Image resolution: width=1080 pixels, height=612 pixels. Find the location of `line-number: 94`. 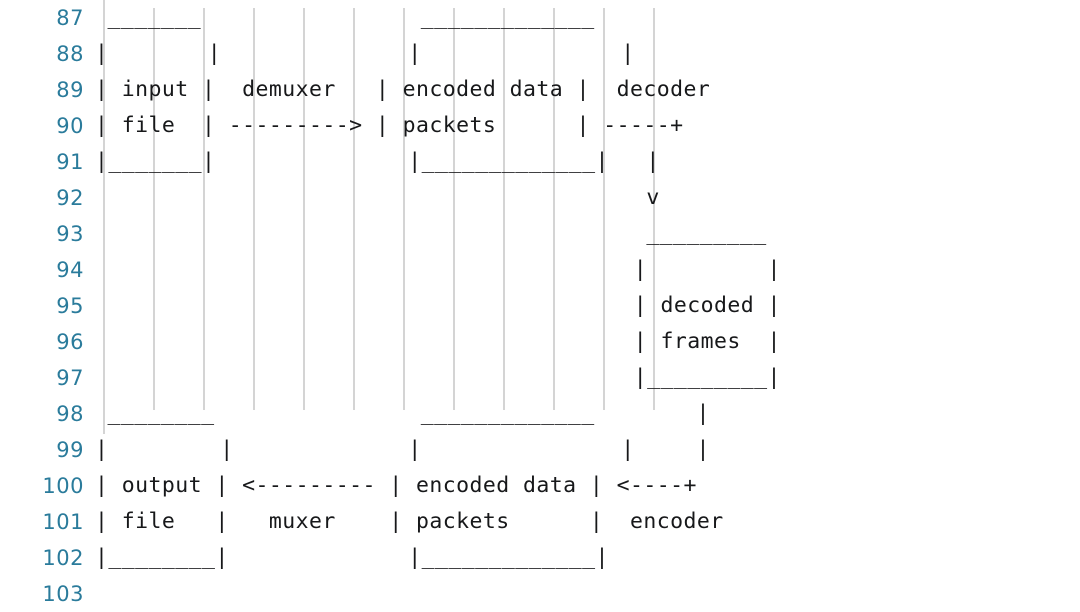

line-number: 94 is located at coordinates (70, 270).